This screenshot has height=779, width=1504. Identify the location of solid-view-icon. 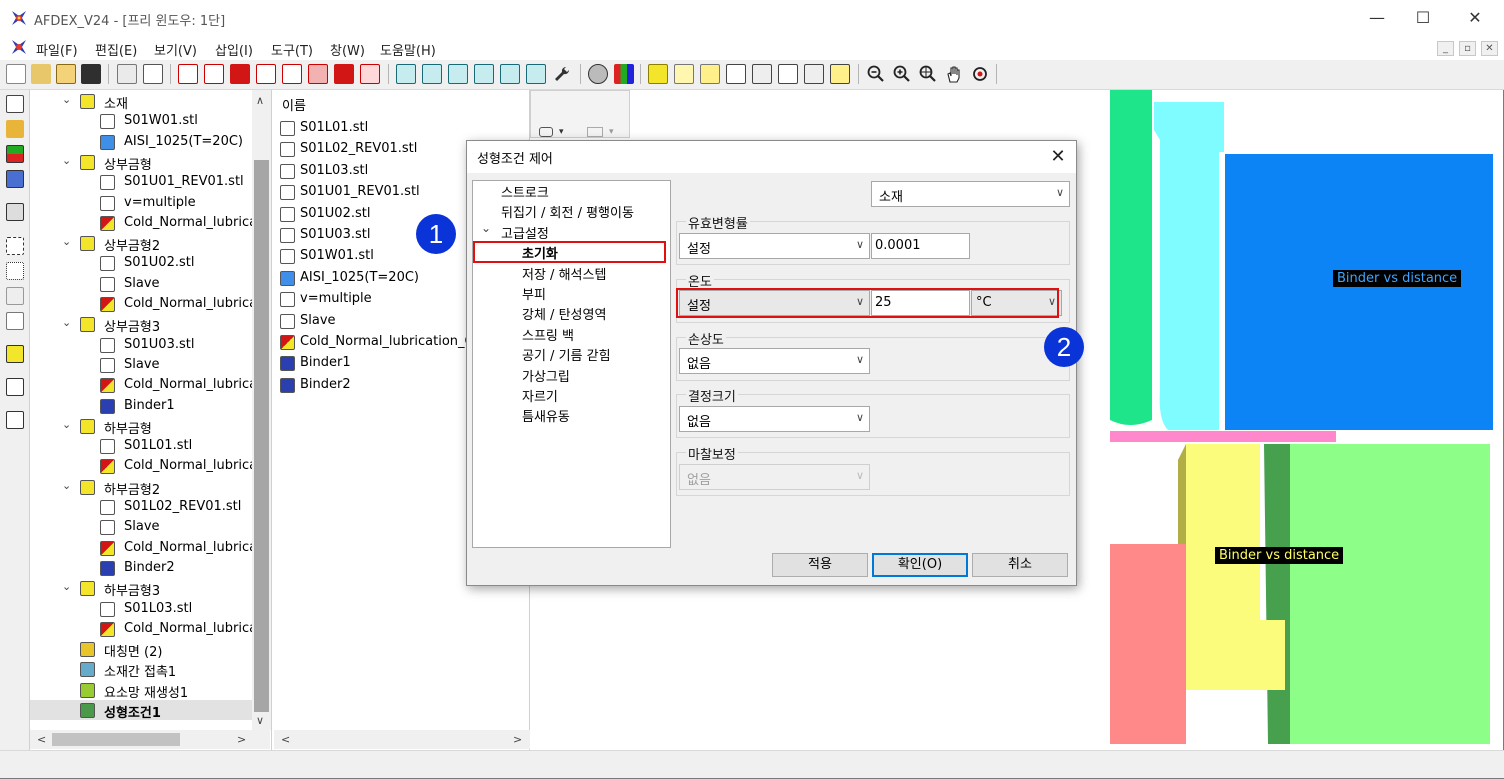
(658, 74).